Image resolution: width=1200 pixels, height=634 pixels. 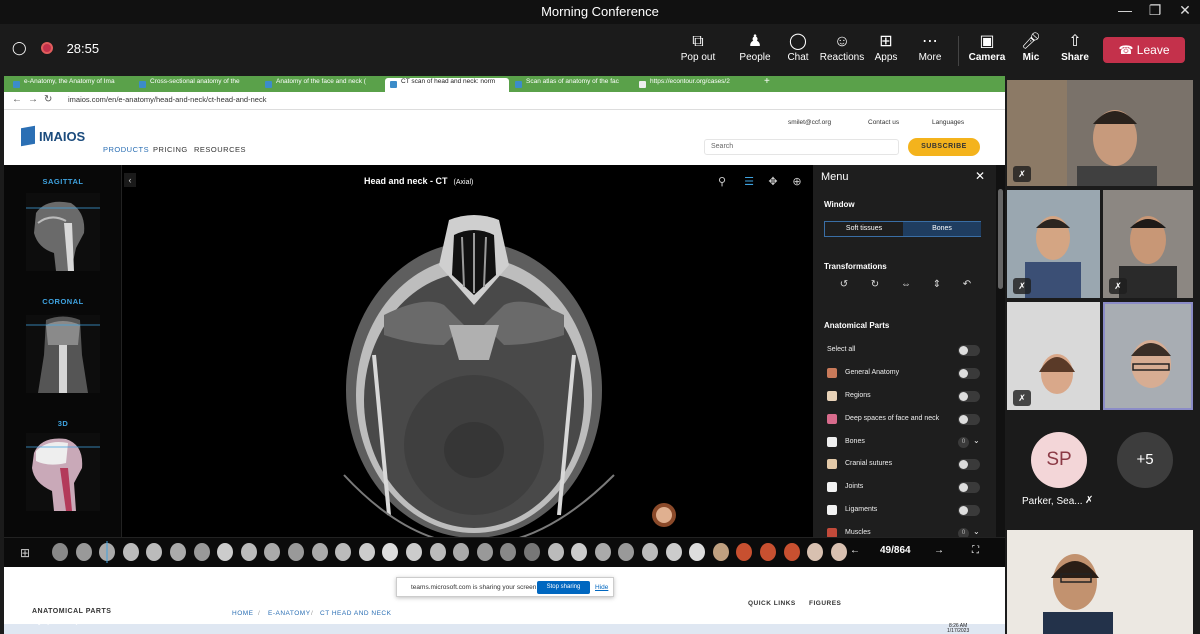 What do you see at coordinates (243, 613) in the screenshot?
I see `breadcrumb-home: HOME` at bounding box center [243, 613].